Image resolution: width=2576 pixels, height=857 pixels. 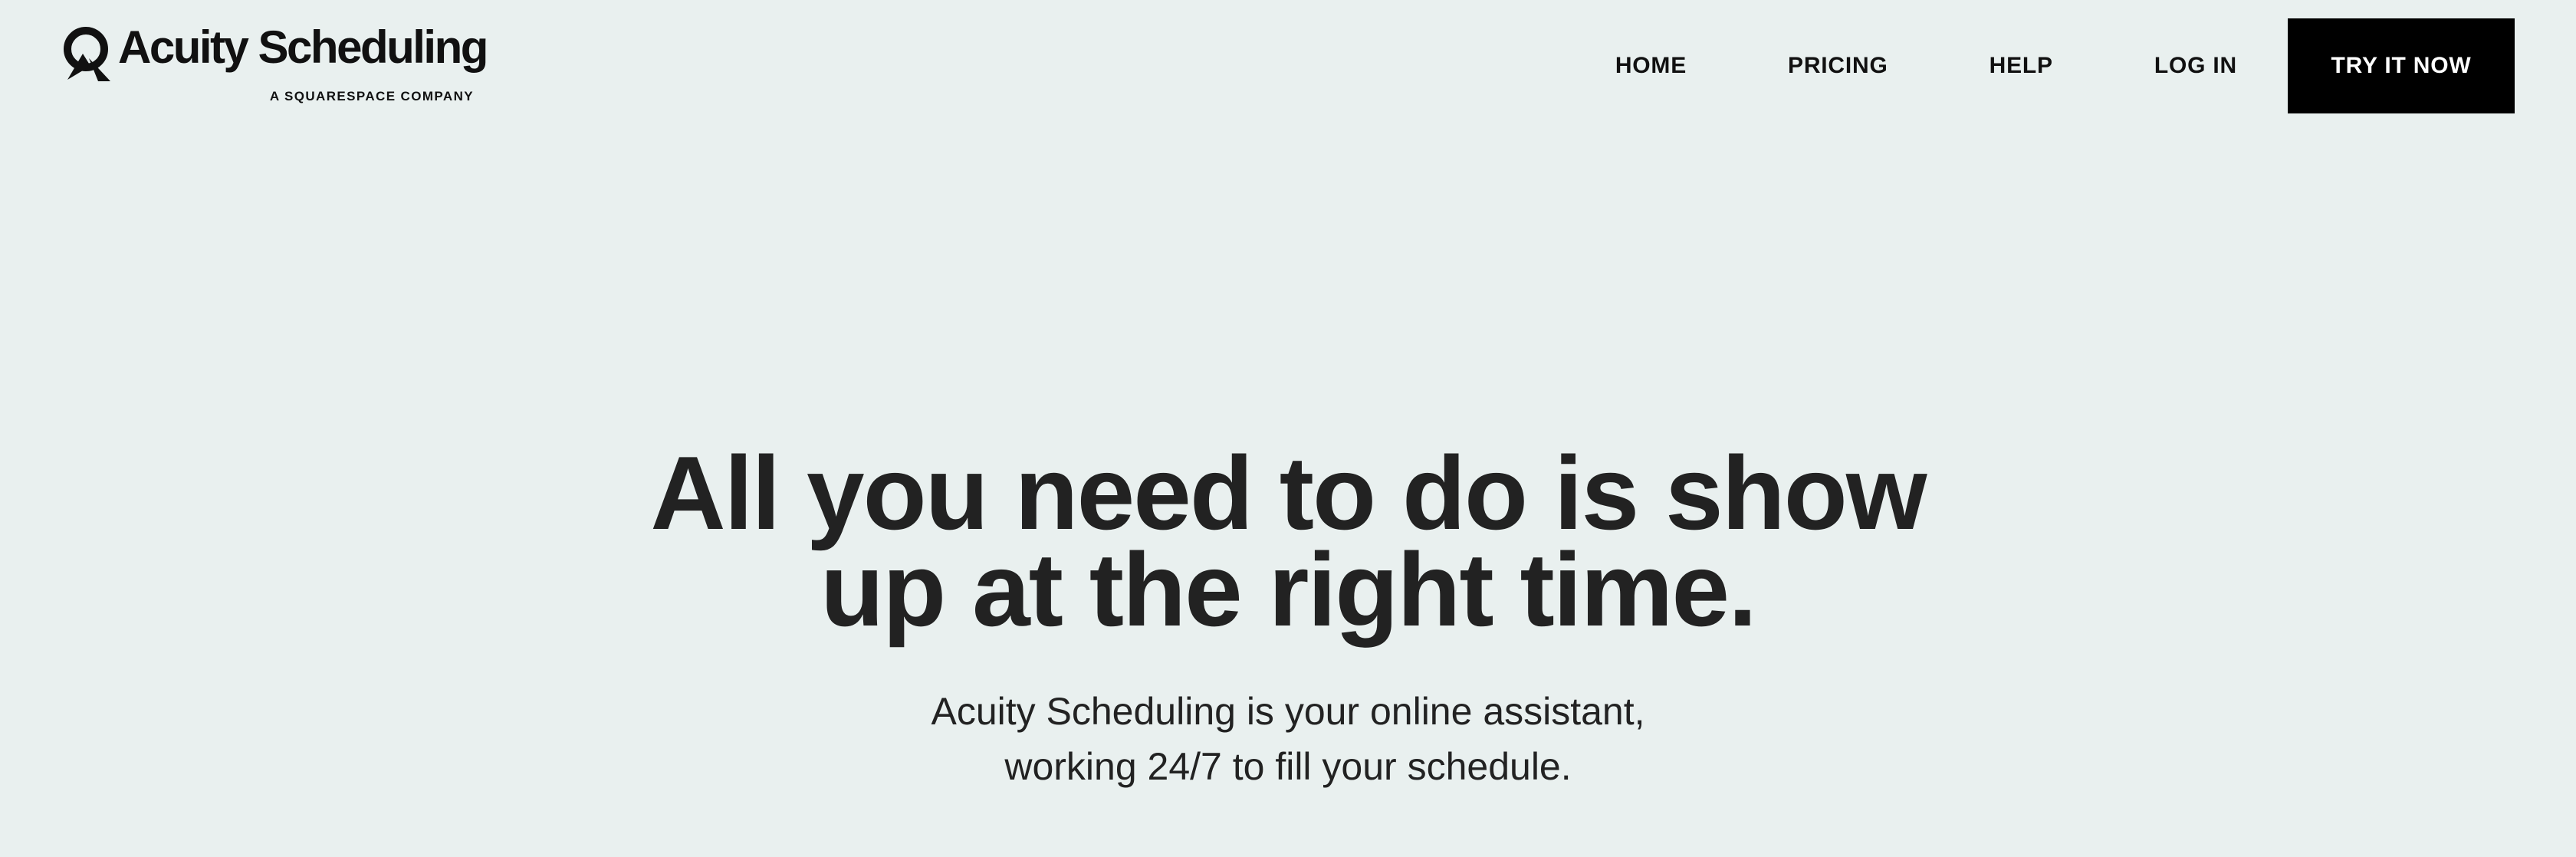 What do you see at coordinates (2021, 66) in the screenshot?
I see `nav-help: HELP` at bounding box center [2021, 66].